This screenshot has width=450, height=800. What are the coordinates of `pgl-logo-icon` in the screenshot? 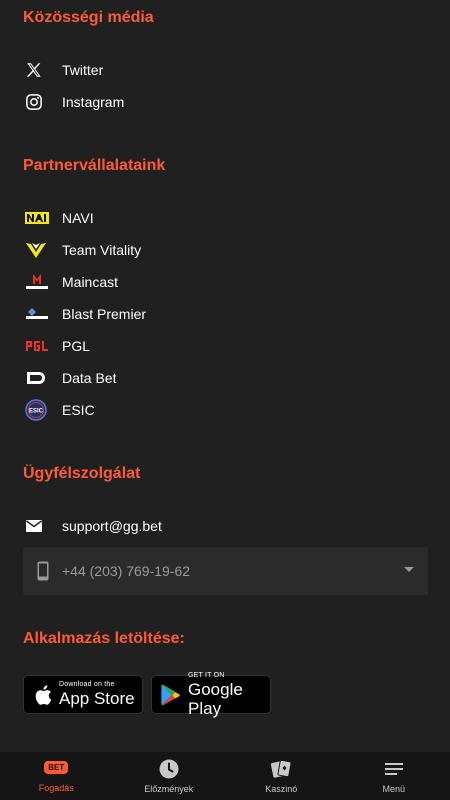 It's located at (39, 346).